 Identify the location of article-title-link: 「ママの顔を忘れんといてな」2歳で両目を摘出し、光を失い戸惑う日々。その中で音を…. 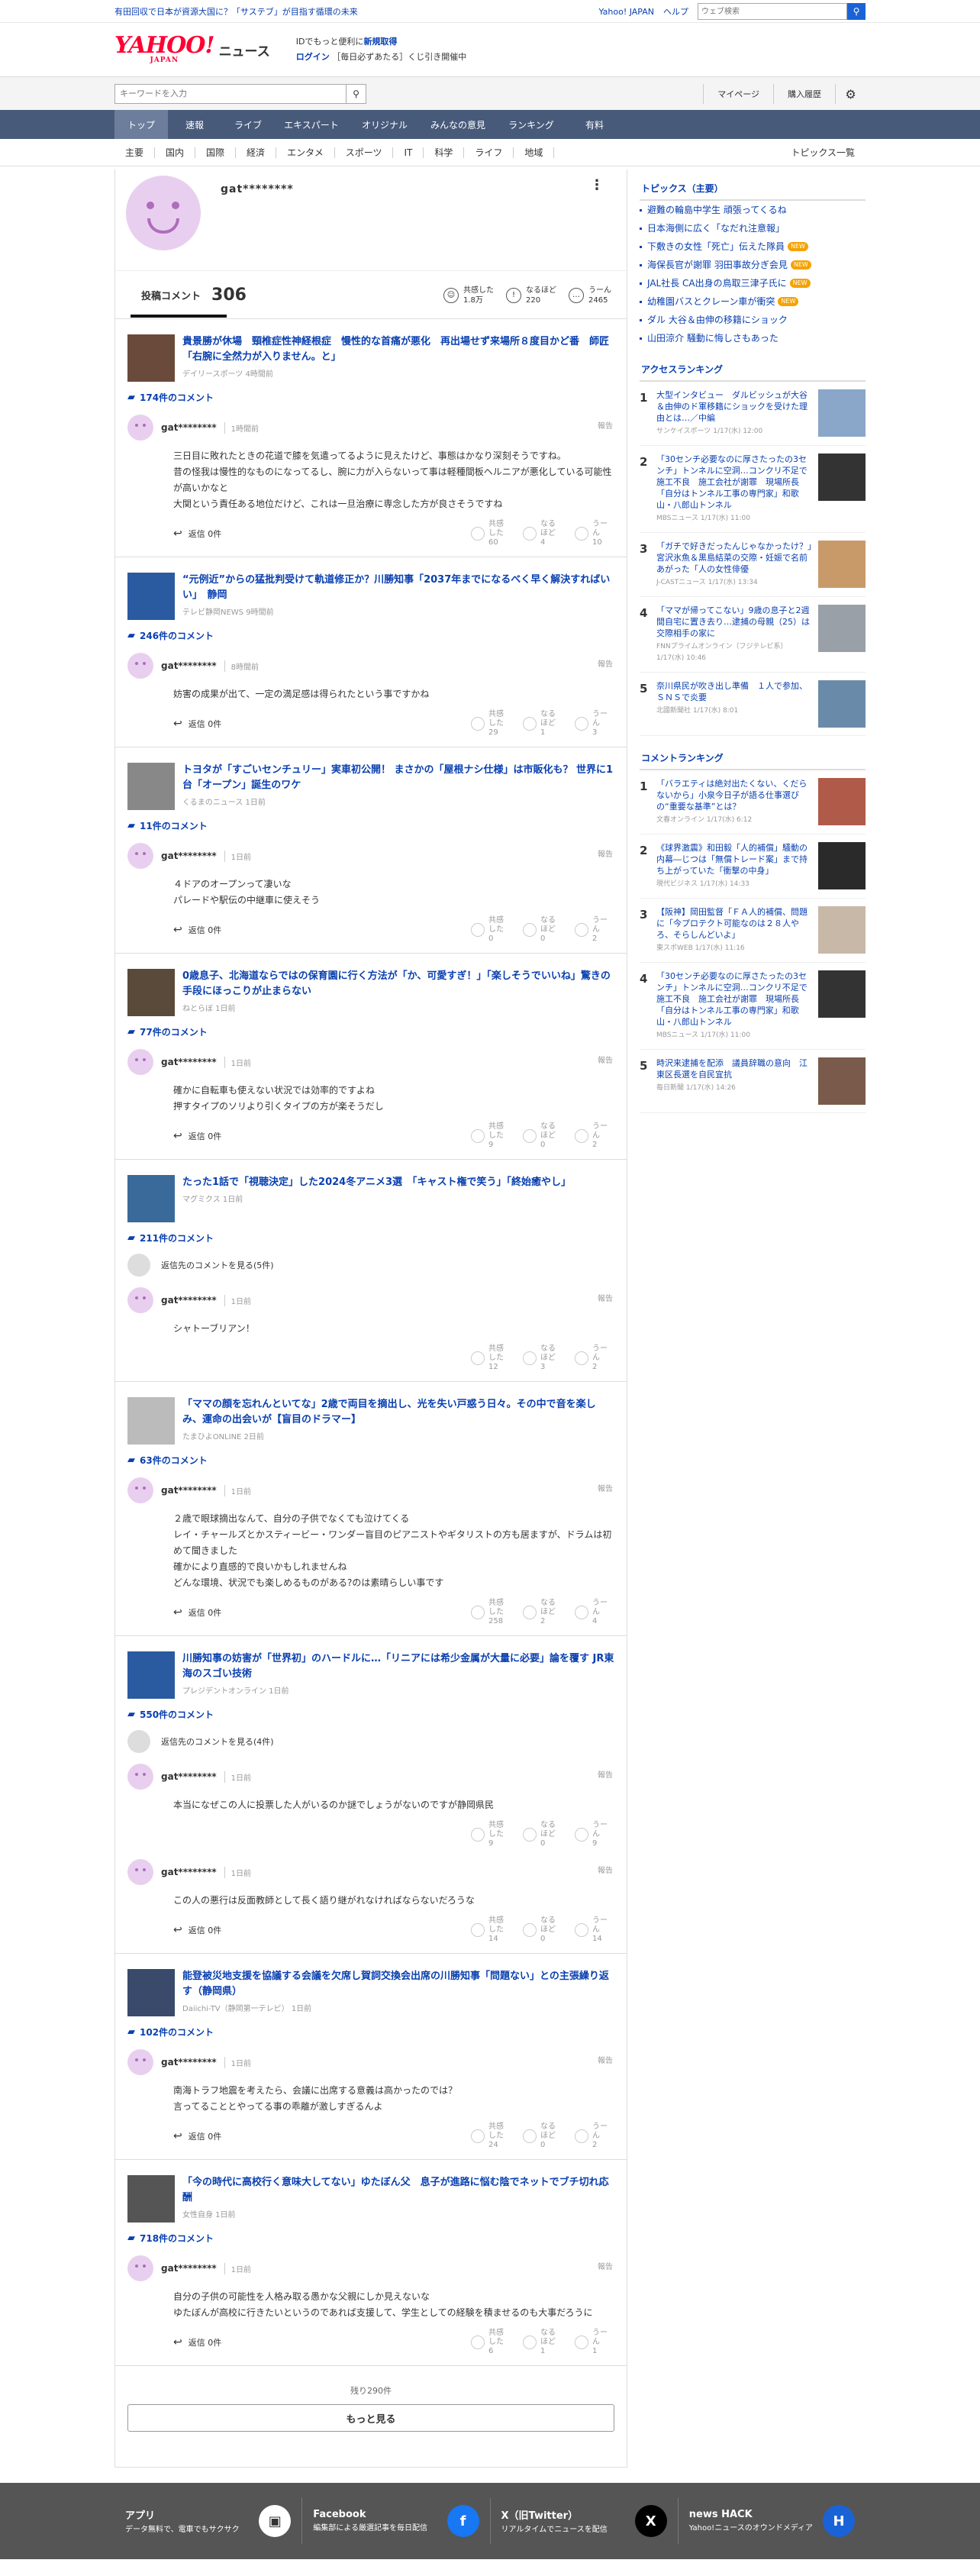
(398, 1412).